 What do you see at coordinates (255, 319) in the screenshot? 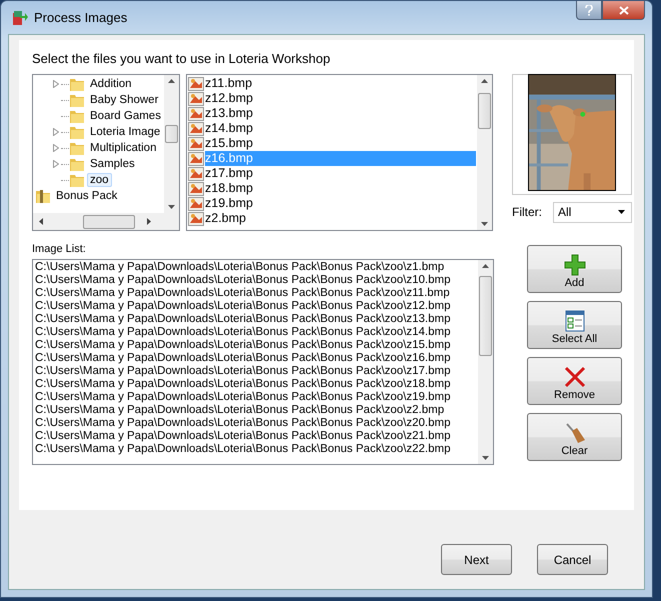
I see `list-item: C:\Users\Mama y Papa\Downloads\Loteria\Bonus Pack\Bonus Pack\zoo\z13.bmp` at bounding box center [255, 319].